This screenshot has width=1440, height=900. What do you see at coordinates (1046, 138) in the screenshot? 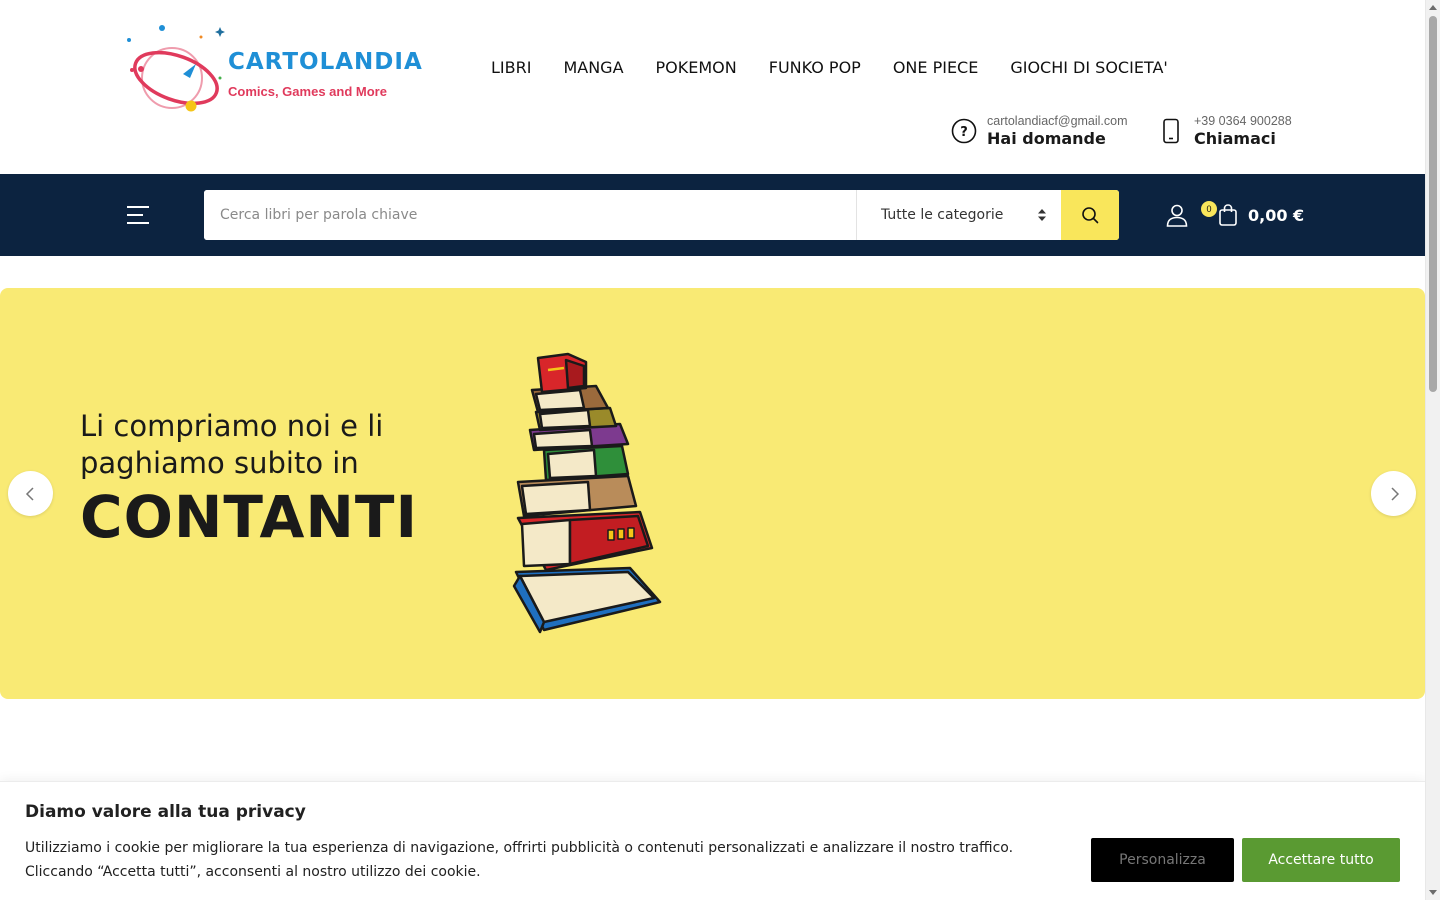
I see `contact-email-label: Hai domande` at bounding box center [1046, 138].